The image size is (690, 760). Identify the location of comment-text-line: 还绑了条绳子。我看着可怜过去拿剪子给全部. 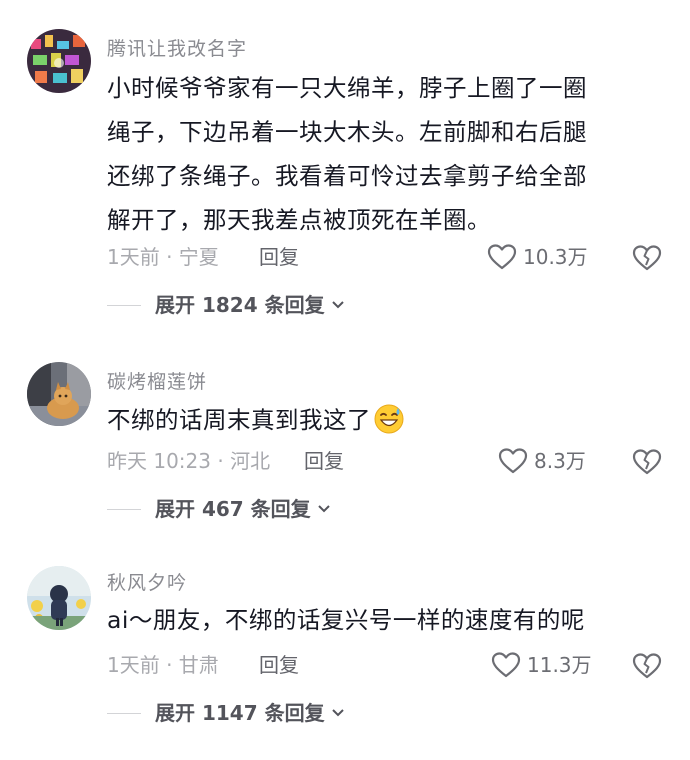
(347, 176).